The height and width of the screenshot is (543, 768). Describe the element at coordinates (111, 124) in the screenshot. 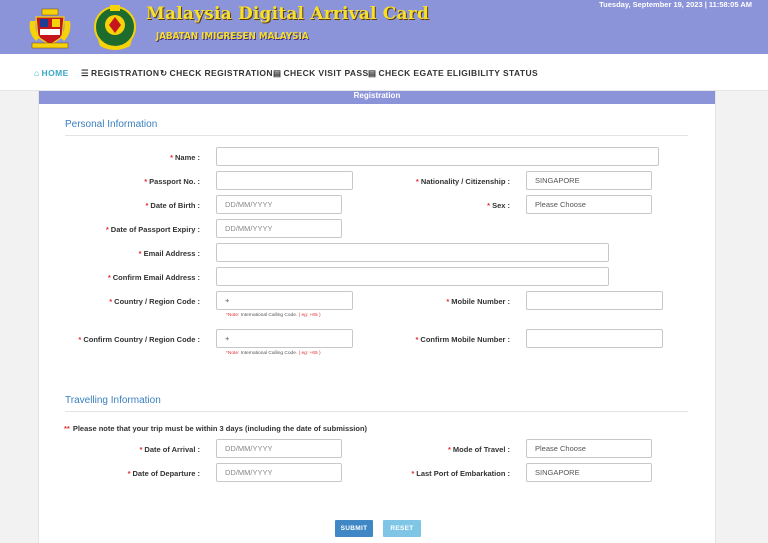

I see `personal-info-title: Personal Information` at that location.